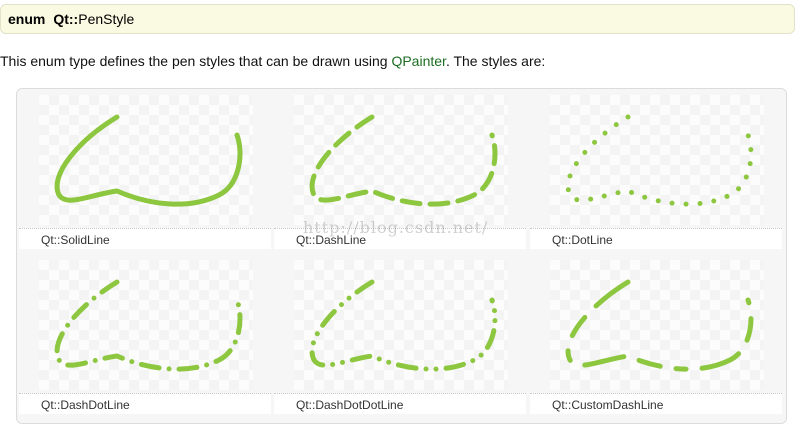 This screenshot has height=437, width=797. Describe the element at coordinates (397, 19) in the screenshot. I see `enum-header: enum Qt:: PenStyle` at that location.